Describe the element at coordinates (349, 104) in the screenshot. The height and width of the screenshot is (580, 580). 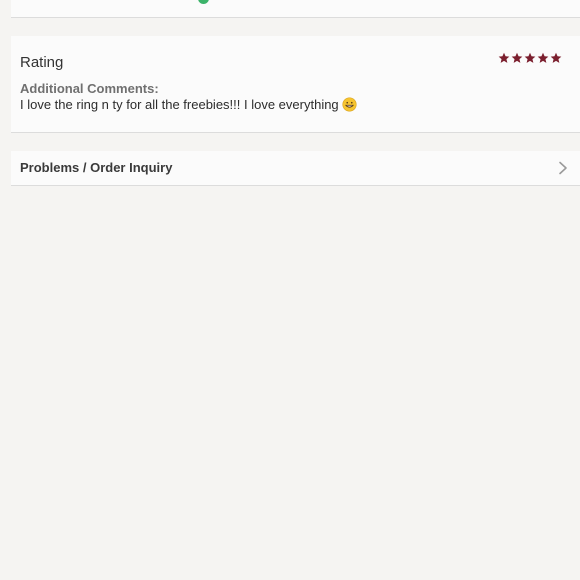
I see `grinning-face-icon` at that location.